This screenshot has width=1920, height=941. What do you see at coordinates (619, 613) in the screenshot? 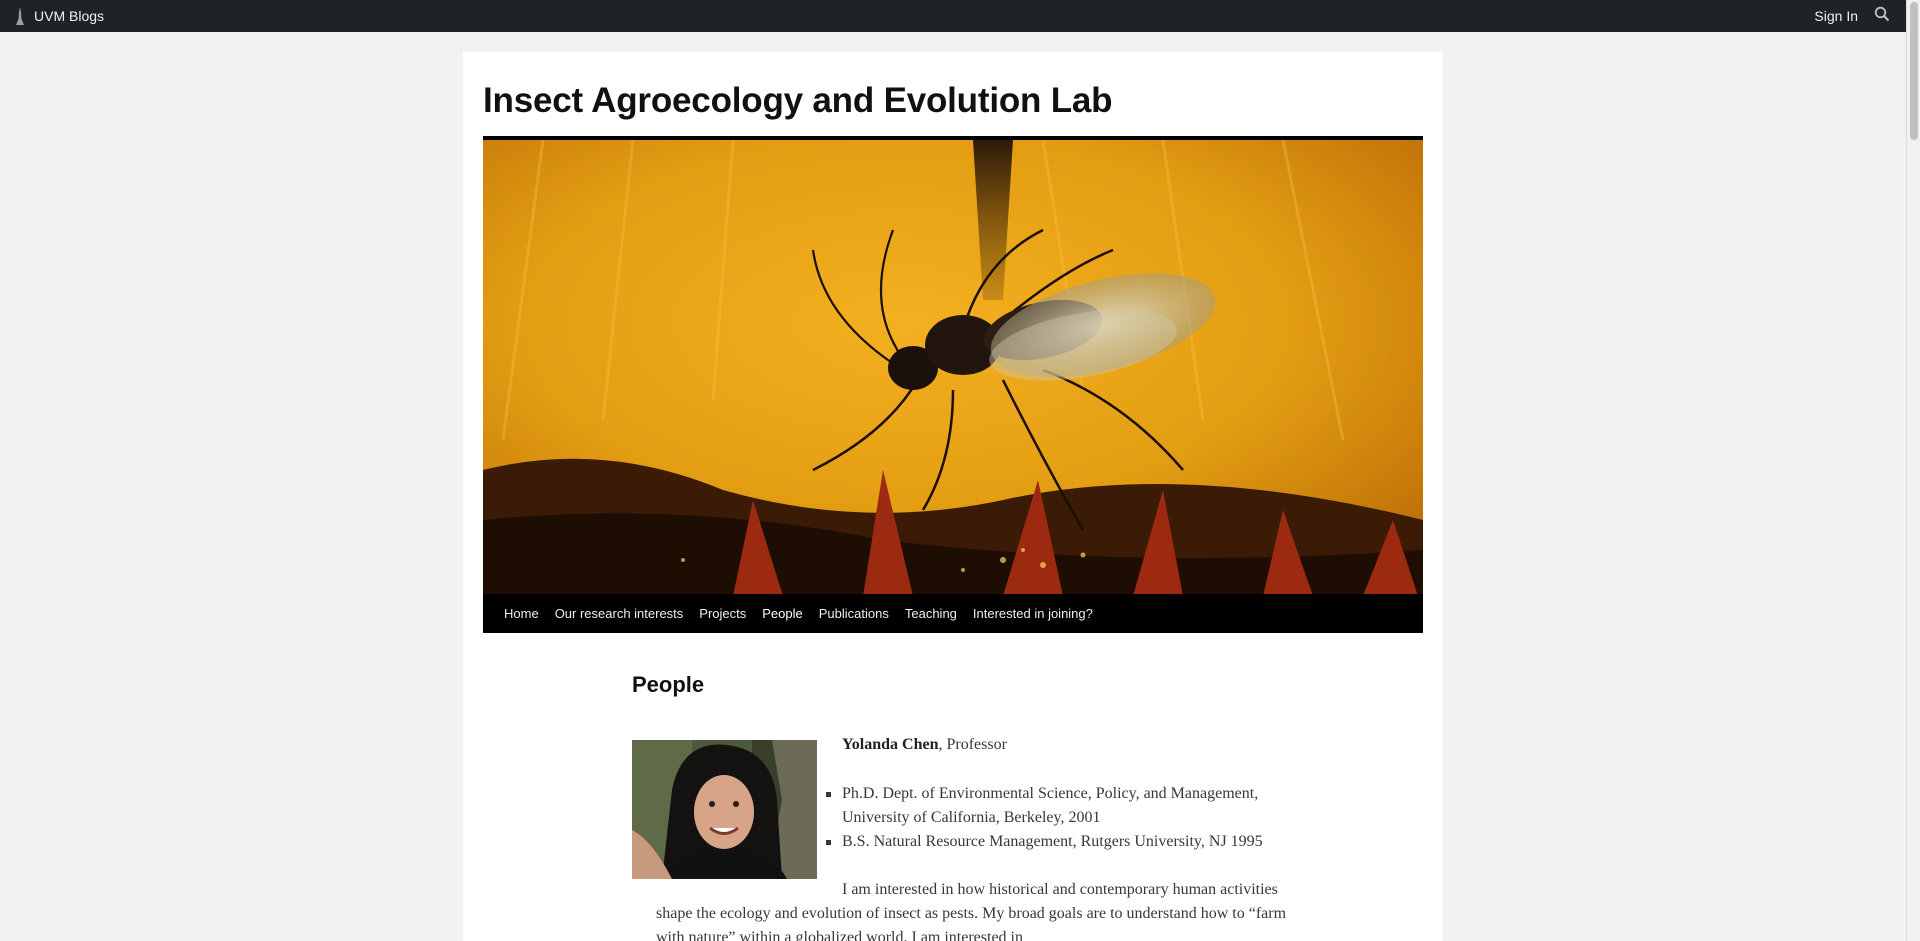
I see `nav-item-research-interests: Our research interests` at bounding box center [619, 613].